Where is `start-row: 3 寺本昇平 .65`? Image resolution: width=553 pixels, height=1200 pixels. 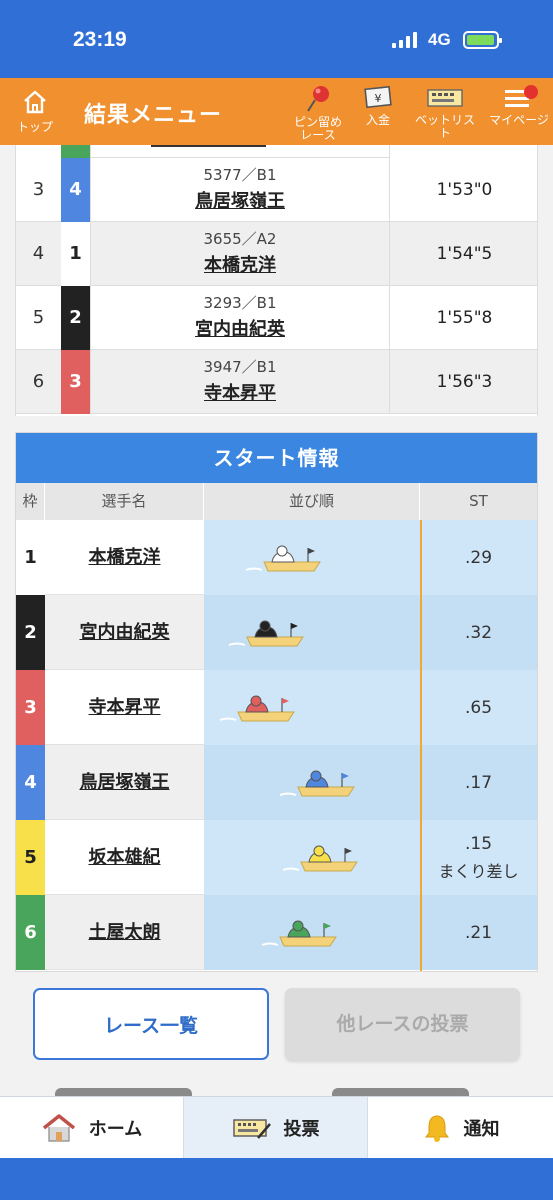 start-row: 3 寺本昇平 .65 is located at coordinates (276, 707).